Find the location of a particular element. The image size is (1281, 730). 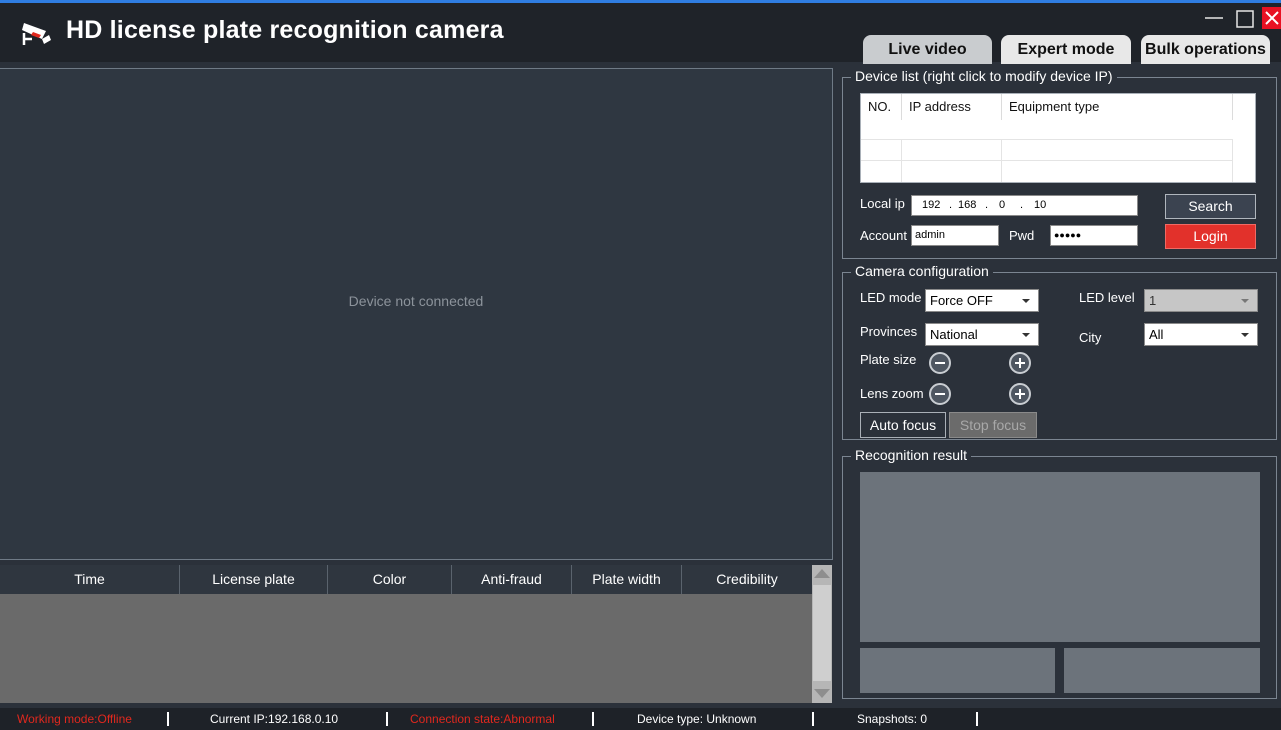

column-header-time: Time is located at coordinates (90, 579).